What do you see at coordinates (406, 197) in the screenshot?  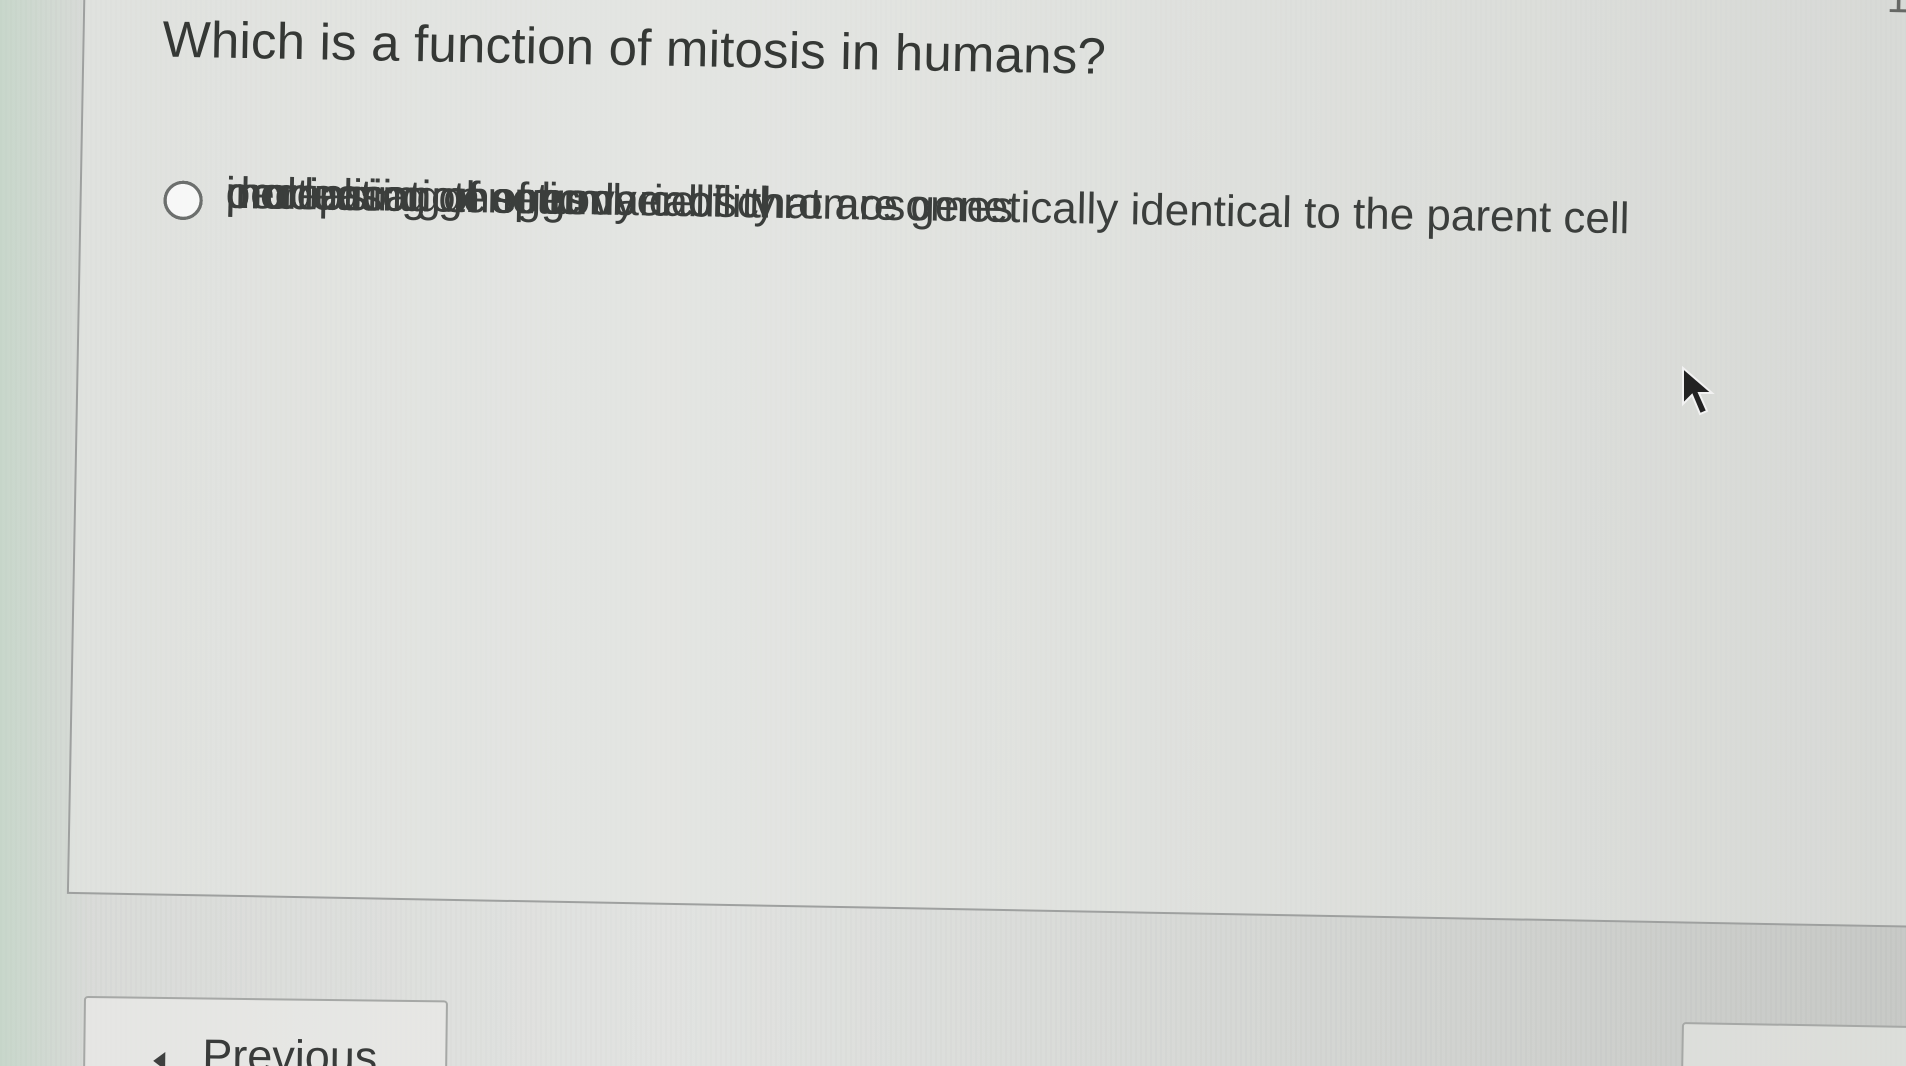 I see `answer-label: production of eggs` at bounding box center [406, 197].